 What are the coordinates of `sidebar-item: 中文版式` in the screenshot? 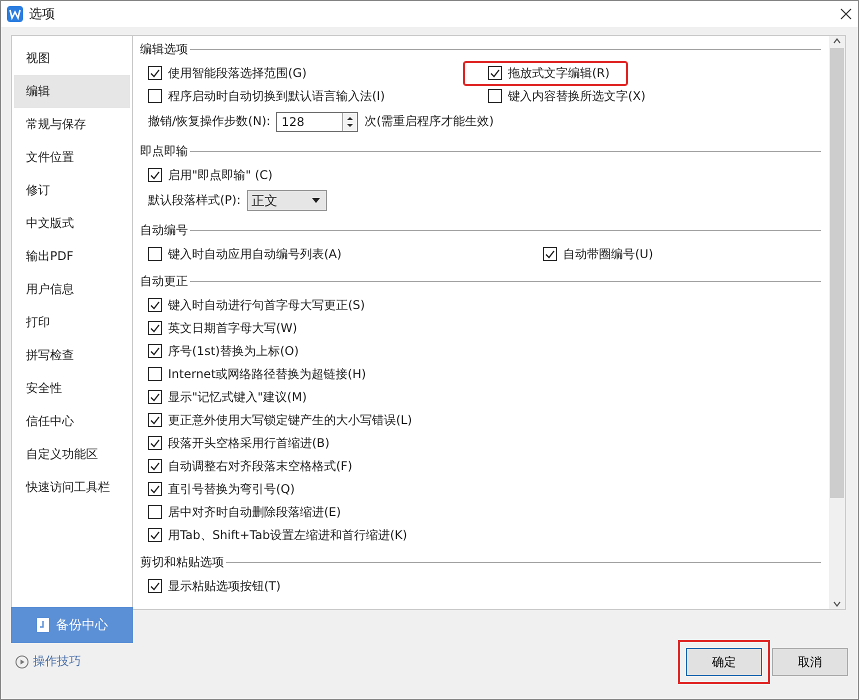 It's located at (72, 223).